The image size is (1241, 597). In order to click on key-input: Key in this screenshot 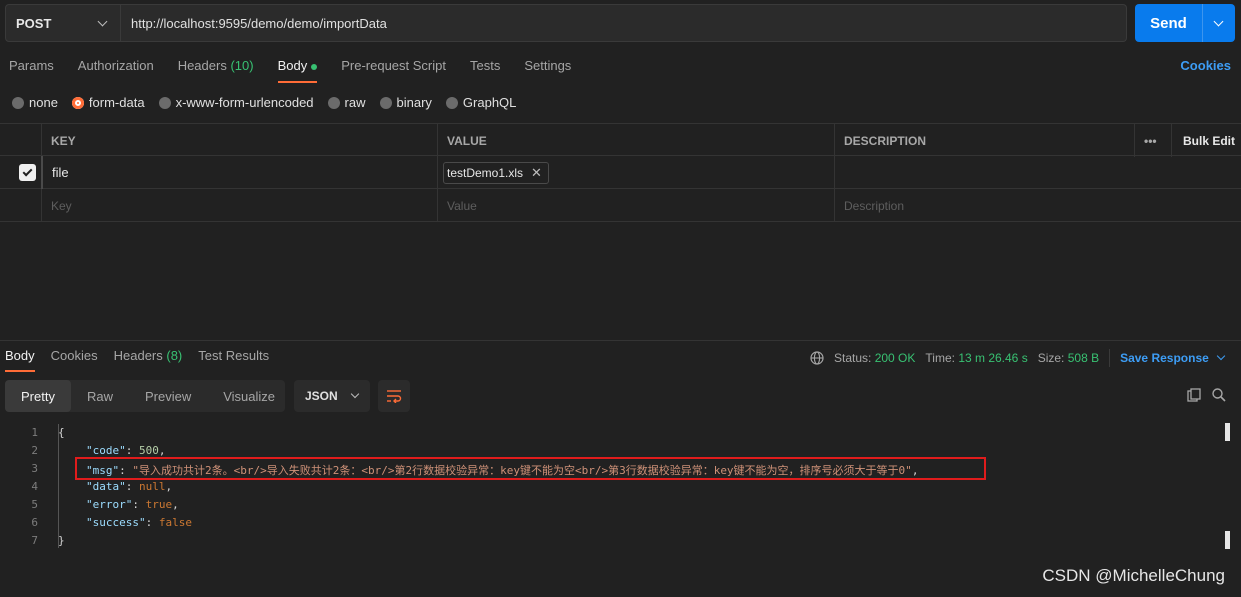, I will do `click(239, 205)`.